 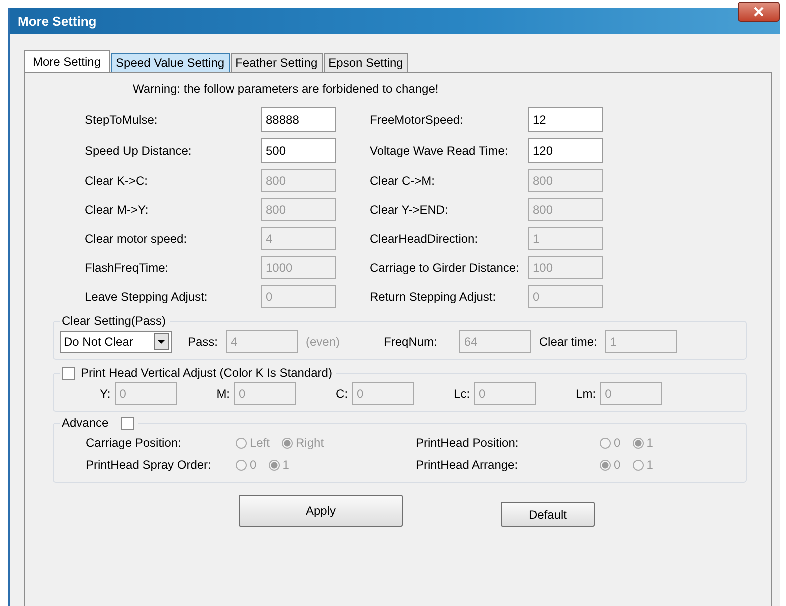 I want to click on close-button, so click(x=759, y=12).